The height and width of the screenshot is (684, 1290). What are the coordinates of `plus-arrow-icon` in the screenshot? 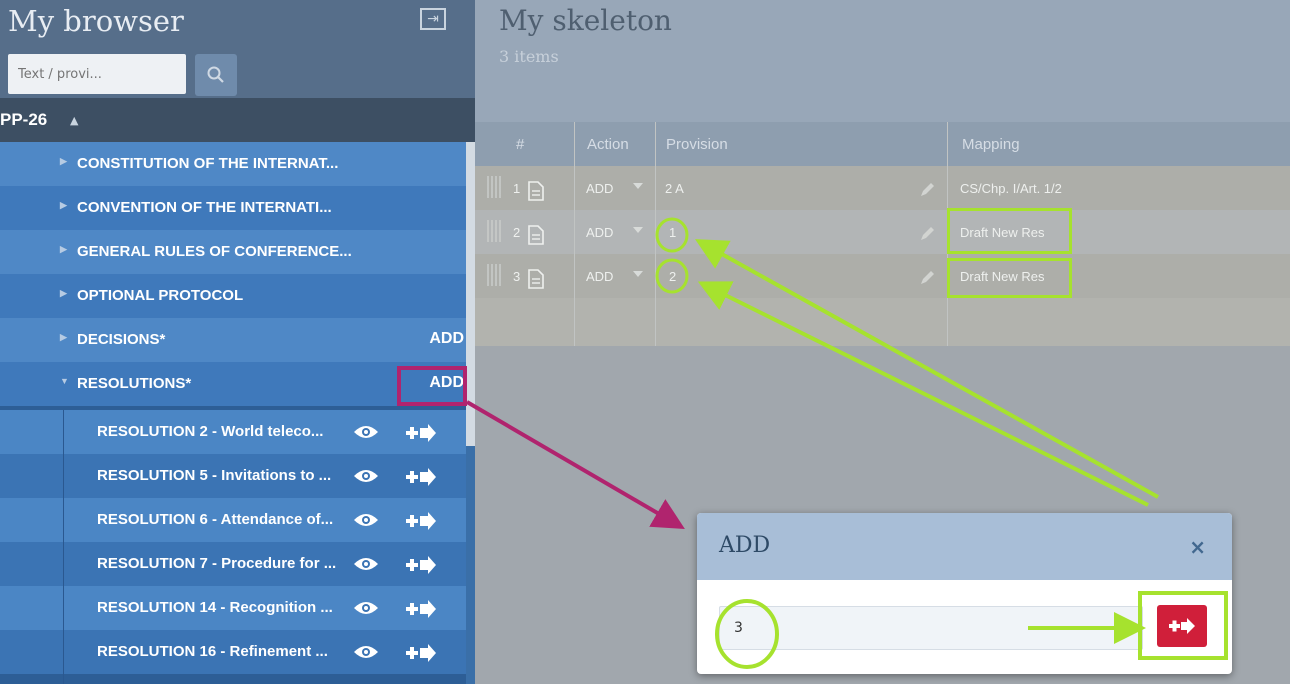 It's located at (1182, 626).